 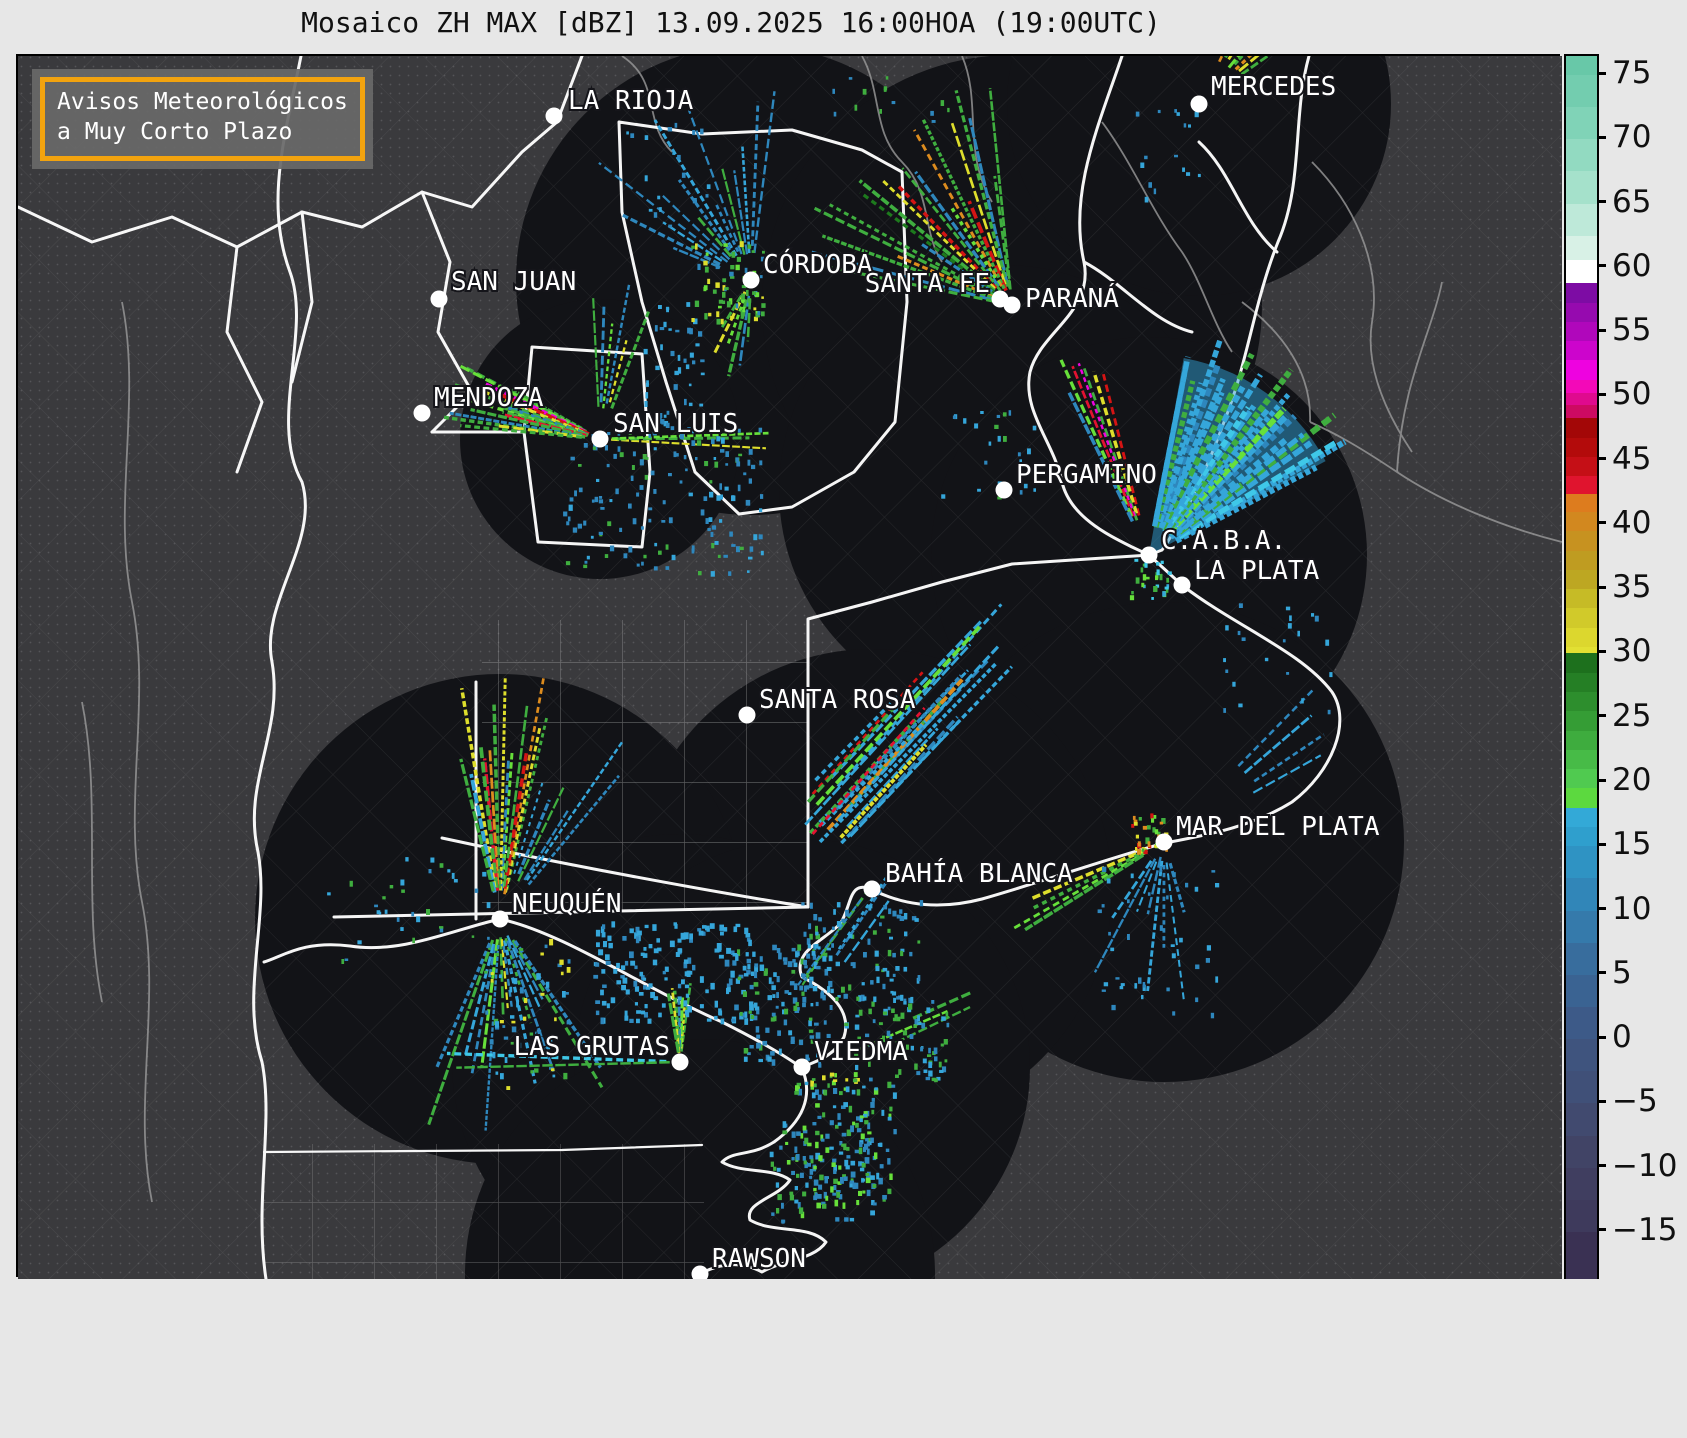 What do you see at coordinates (202, 119) in the screenshot?
I see `warning-box: Avisos Meteorológicos a Muy Corto Plazo` at bounding box center [202, 119].